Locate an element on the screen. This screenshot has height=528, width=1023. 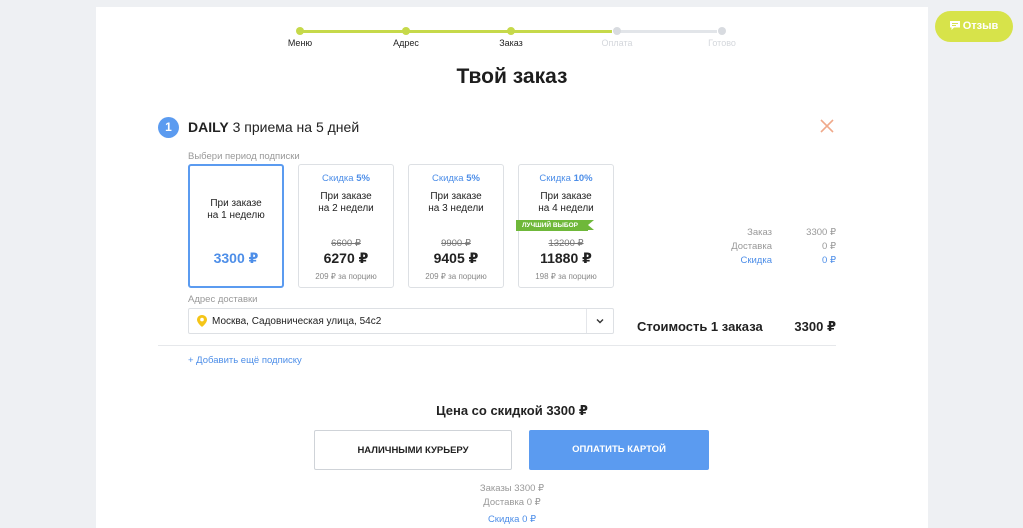
footer-orders: Заказы 3300 ₽ is located at coordinates (512, 488).